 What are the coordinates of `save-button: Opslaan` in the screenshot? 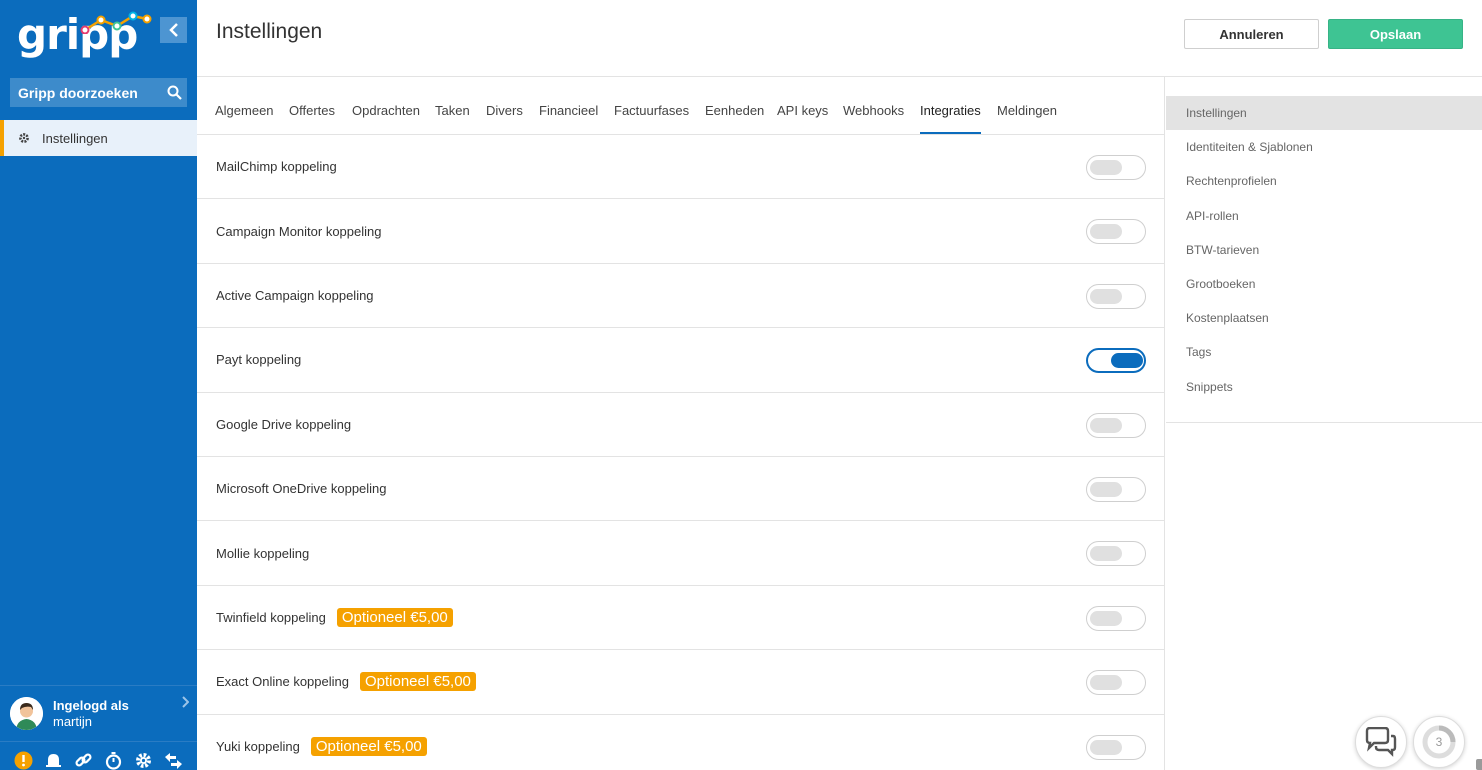 It's located at (1395, 34).